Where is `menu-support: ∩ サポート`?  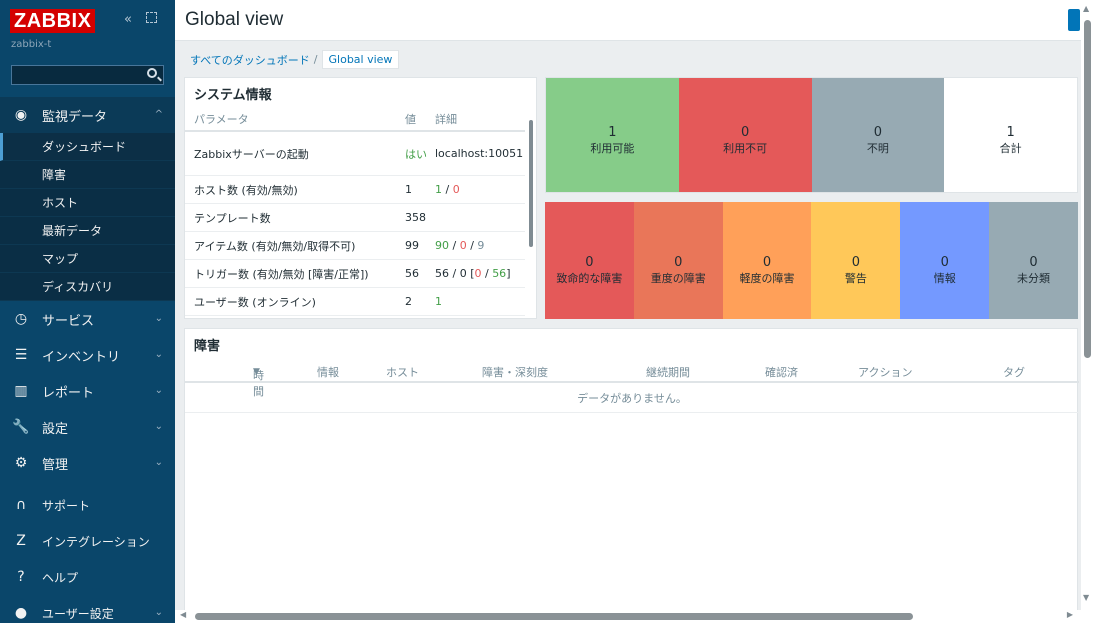 menu-support: ∩ サポート is located at coordinates (87, 505).